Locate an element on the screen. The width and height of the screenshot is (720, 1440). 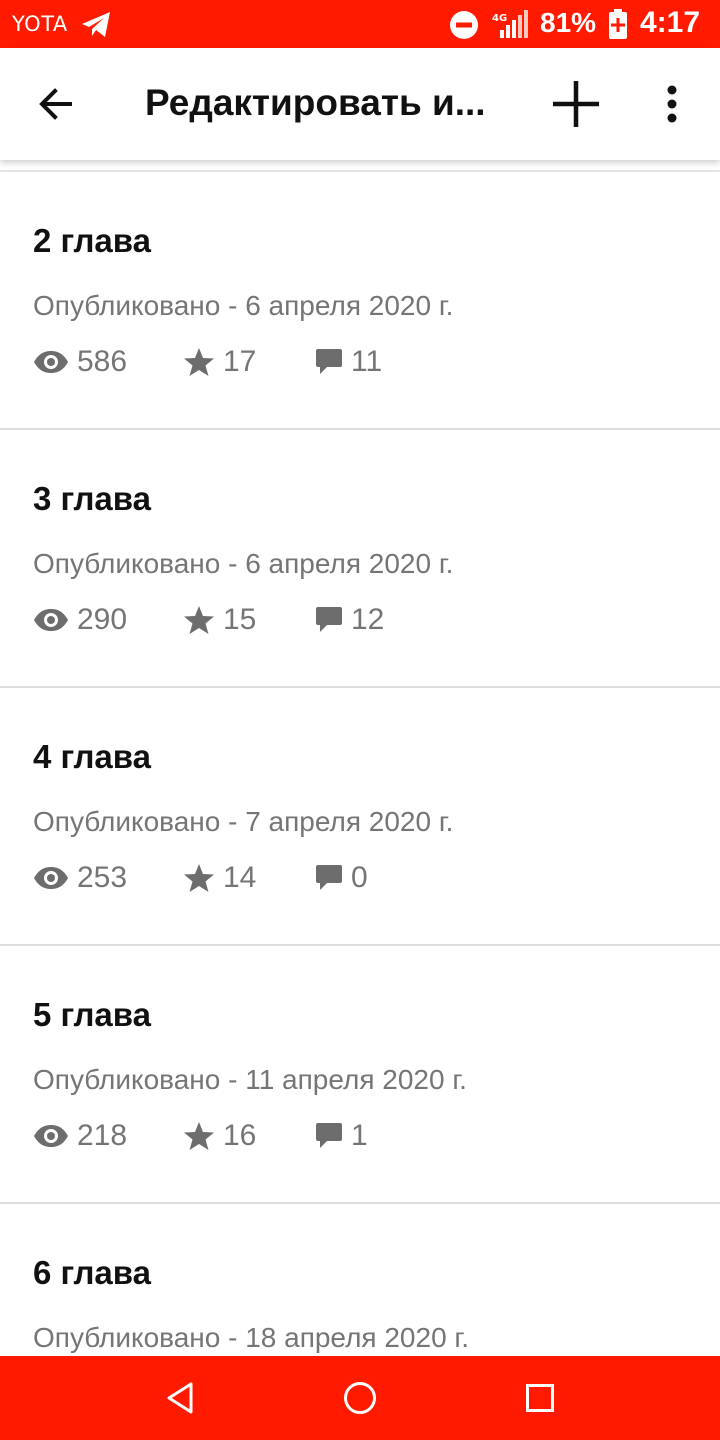
views-count: 290 is located at coordinates (102, 619).